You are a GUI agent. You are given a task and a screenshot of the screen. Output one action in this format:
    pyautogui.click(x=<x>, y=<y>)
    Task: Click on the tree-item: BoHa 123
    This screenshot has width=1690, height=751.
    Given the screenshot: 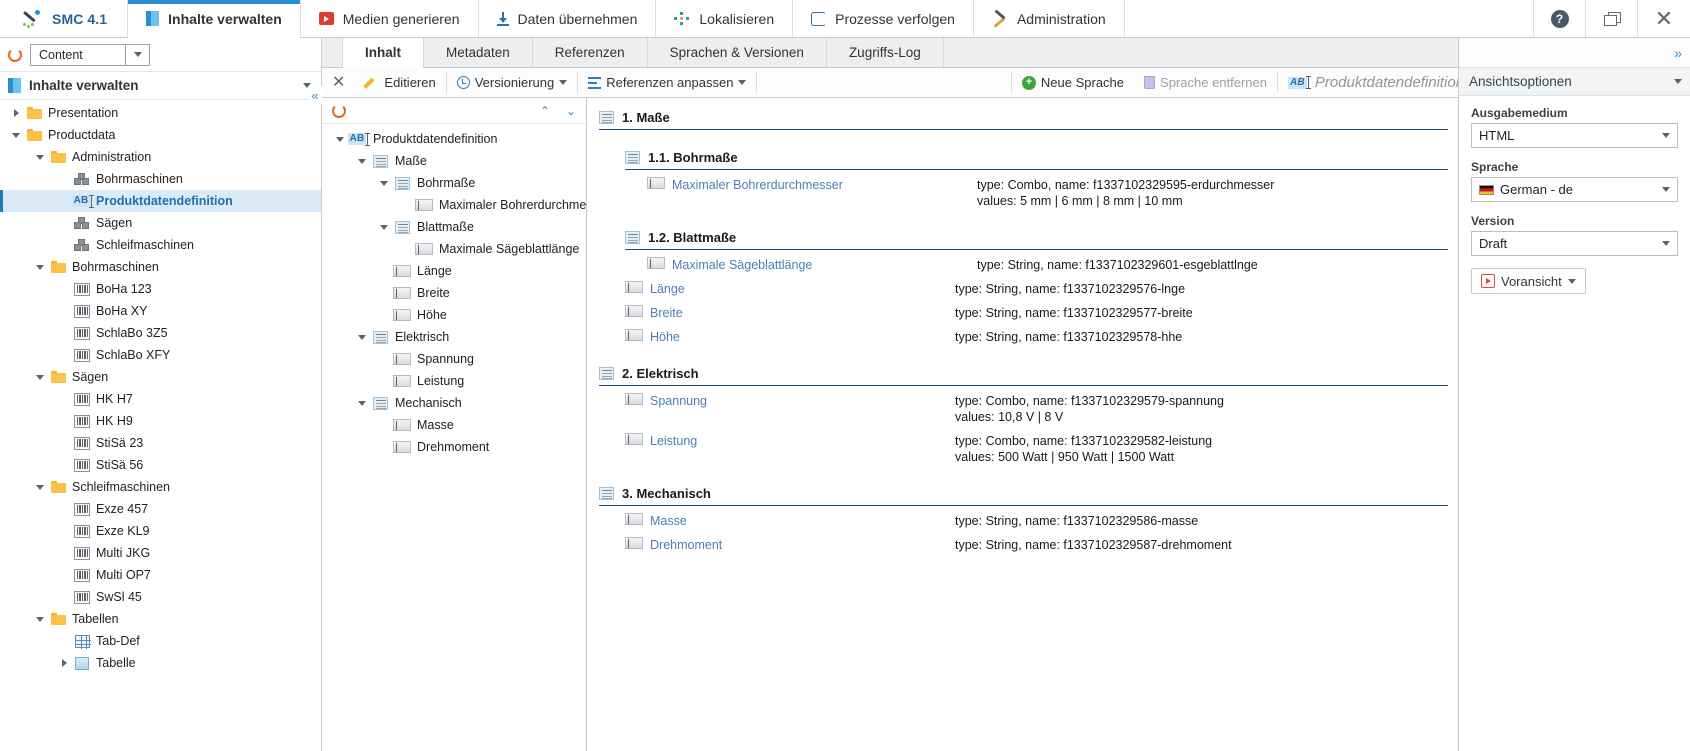 What is the action you would take?
    pyautogui.click(x=160, y=289)
    